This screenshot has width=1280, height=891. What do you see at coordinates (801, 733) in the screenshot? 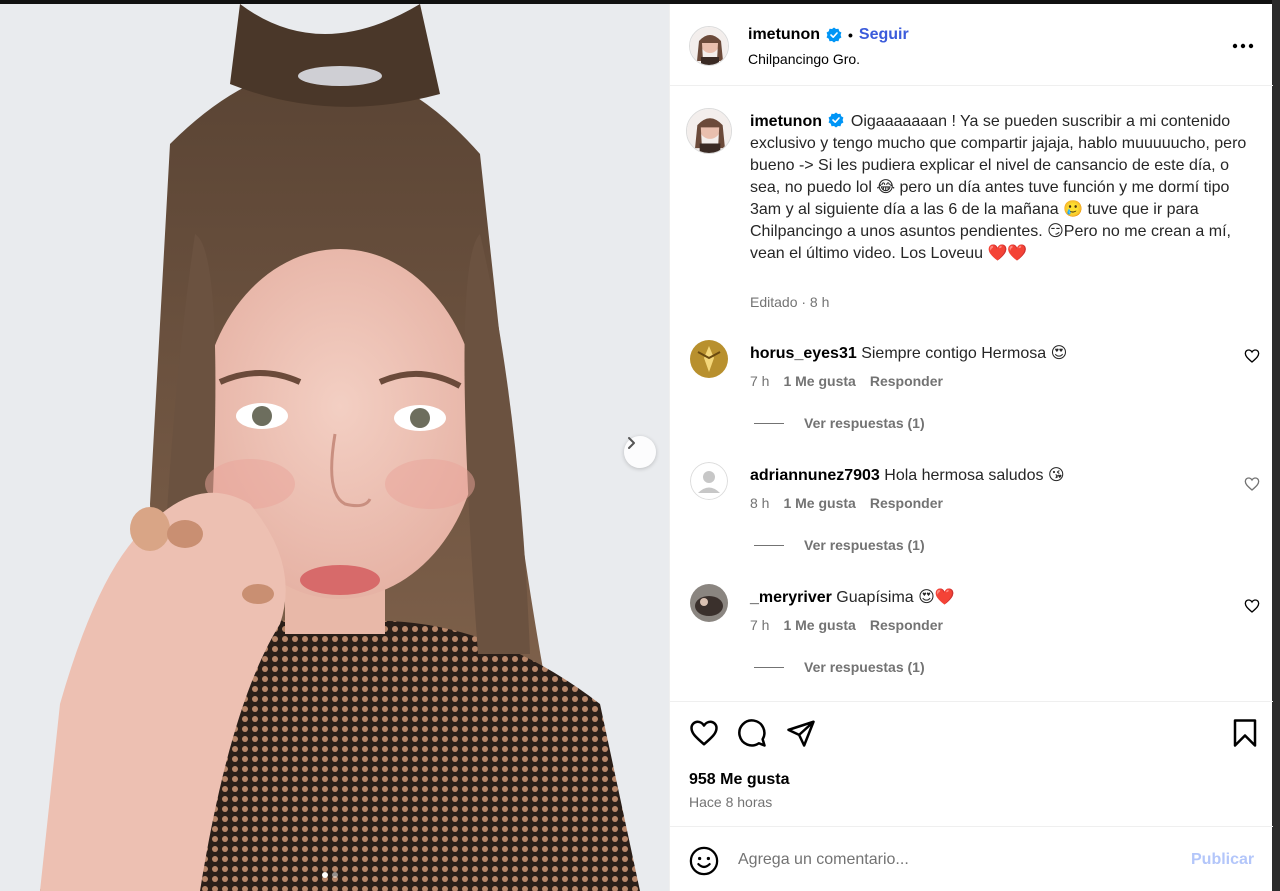
I see `send-icon` at bounding box center [801, 733].